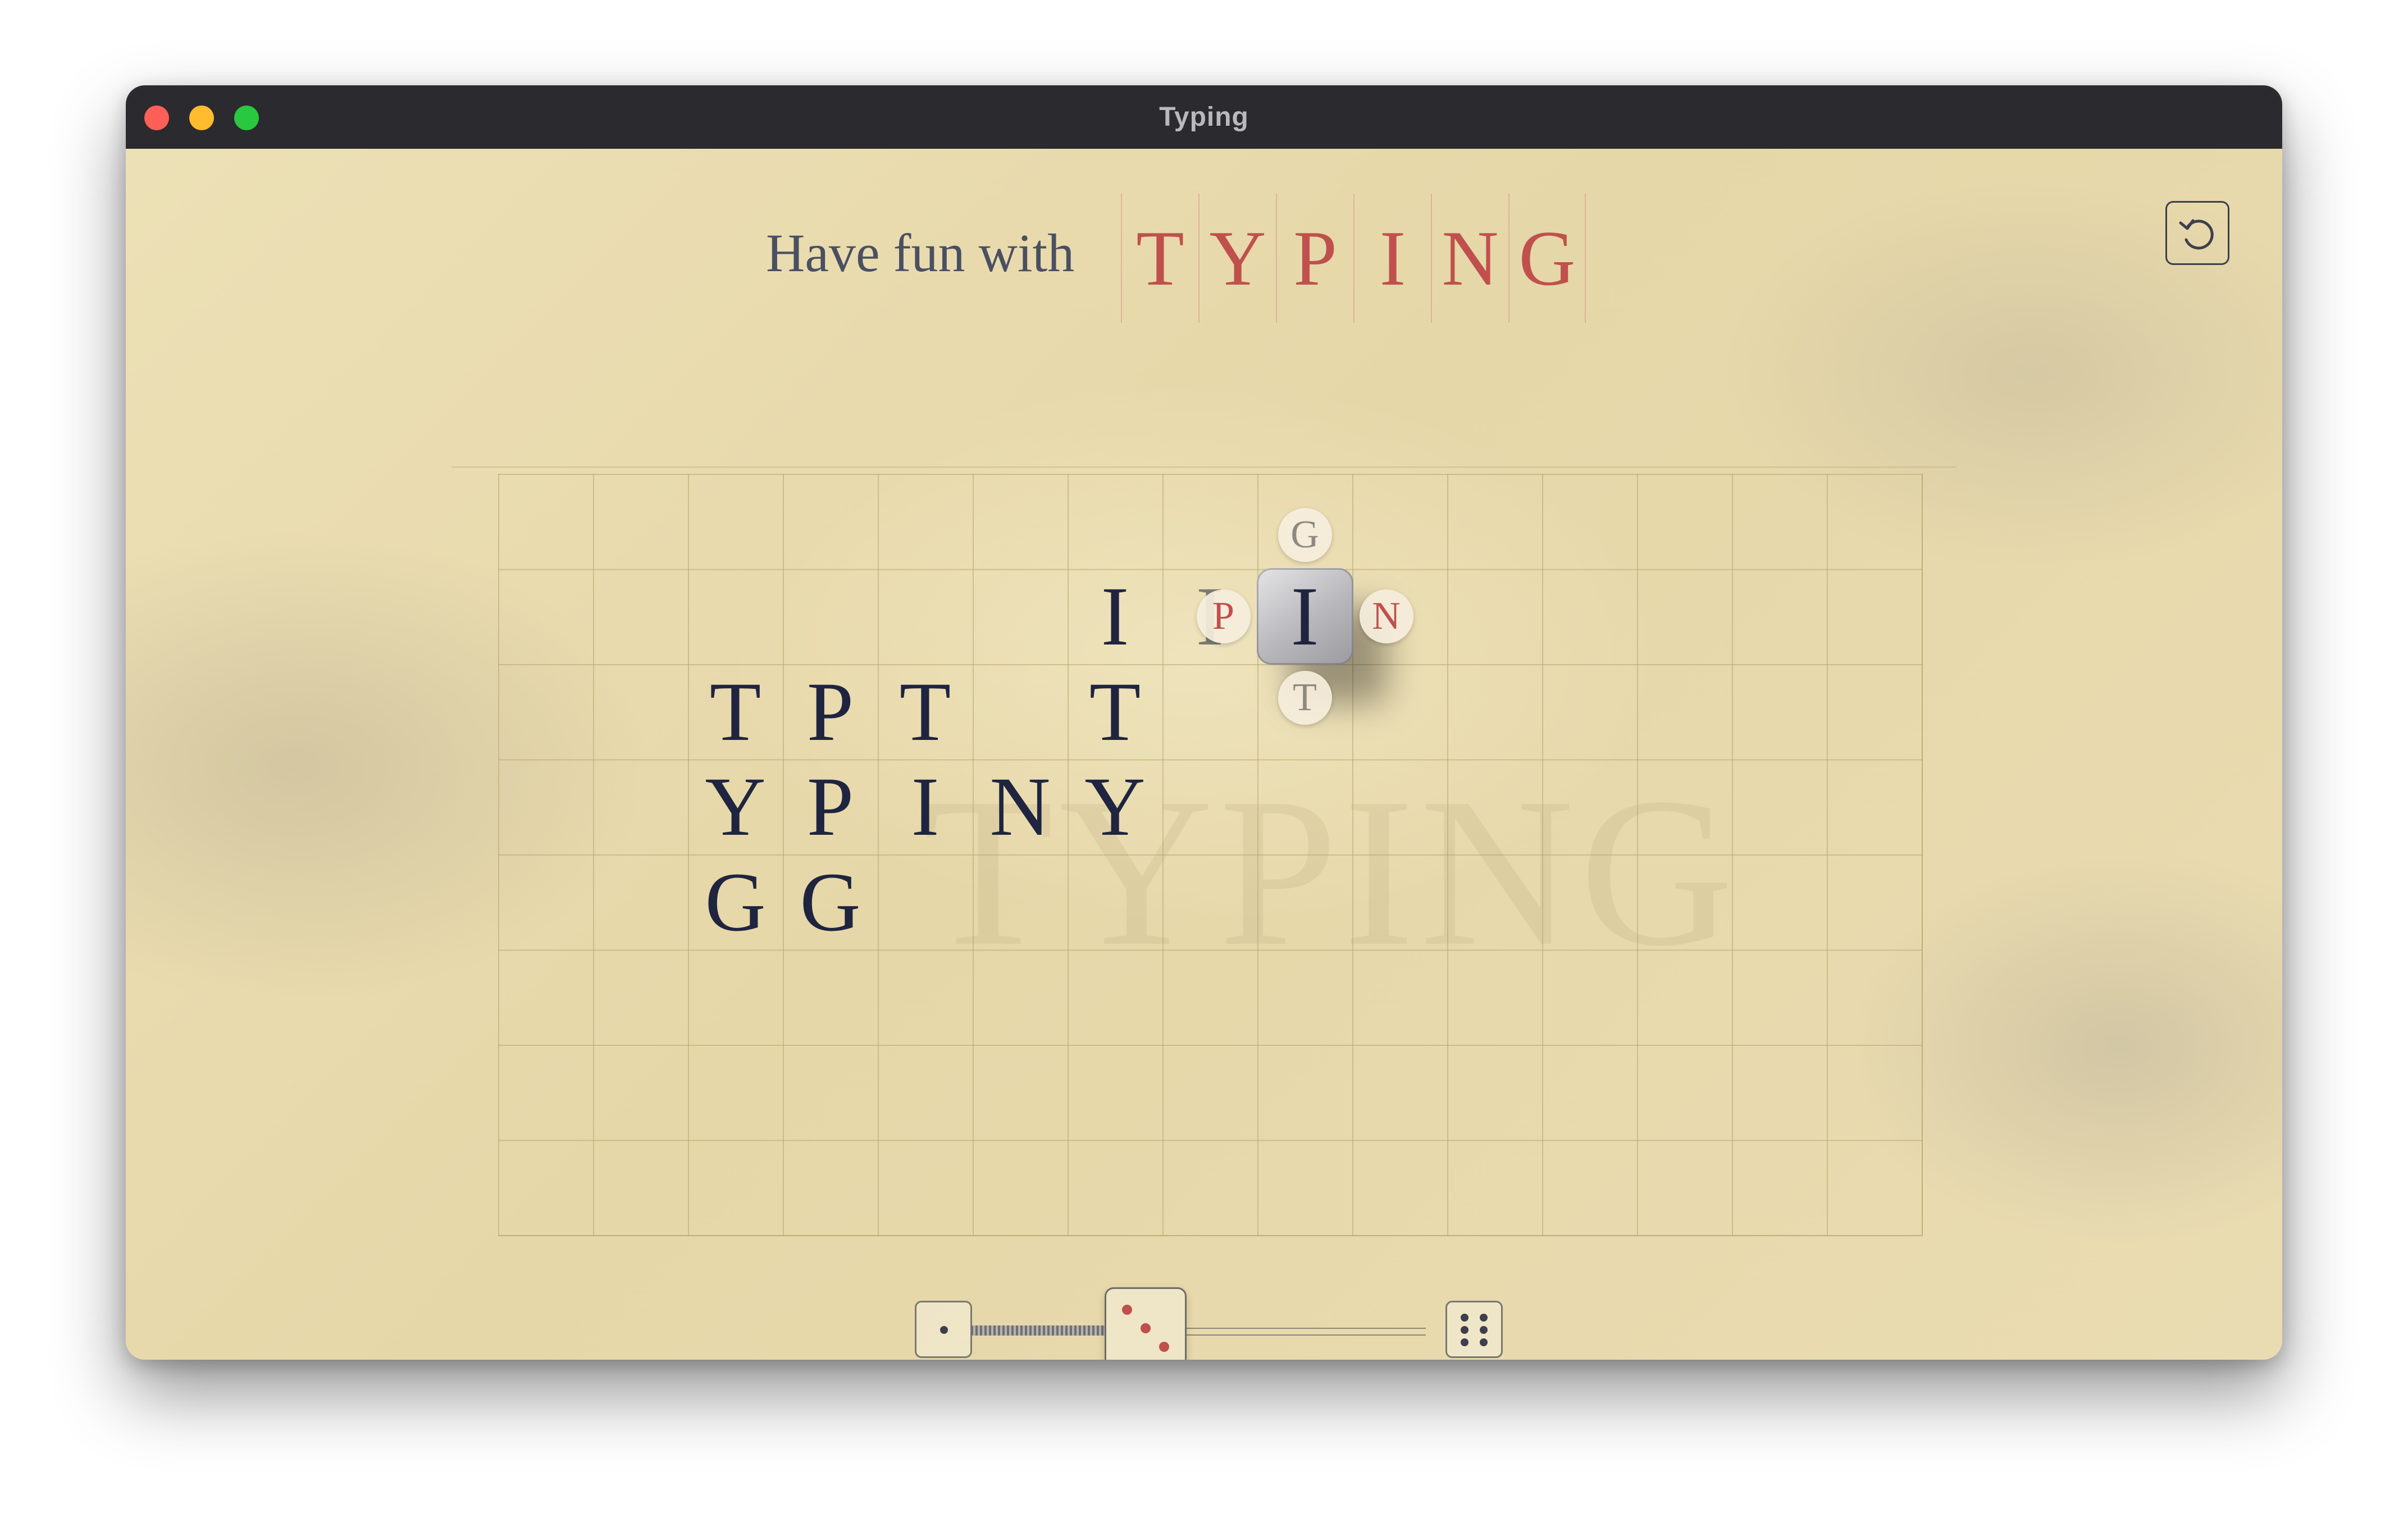  What do you see at coordinates (1204, 467) in the screenshot?
I see `divider-line` at bounding box center [1204, 467].